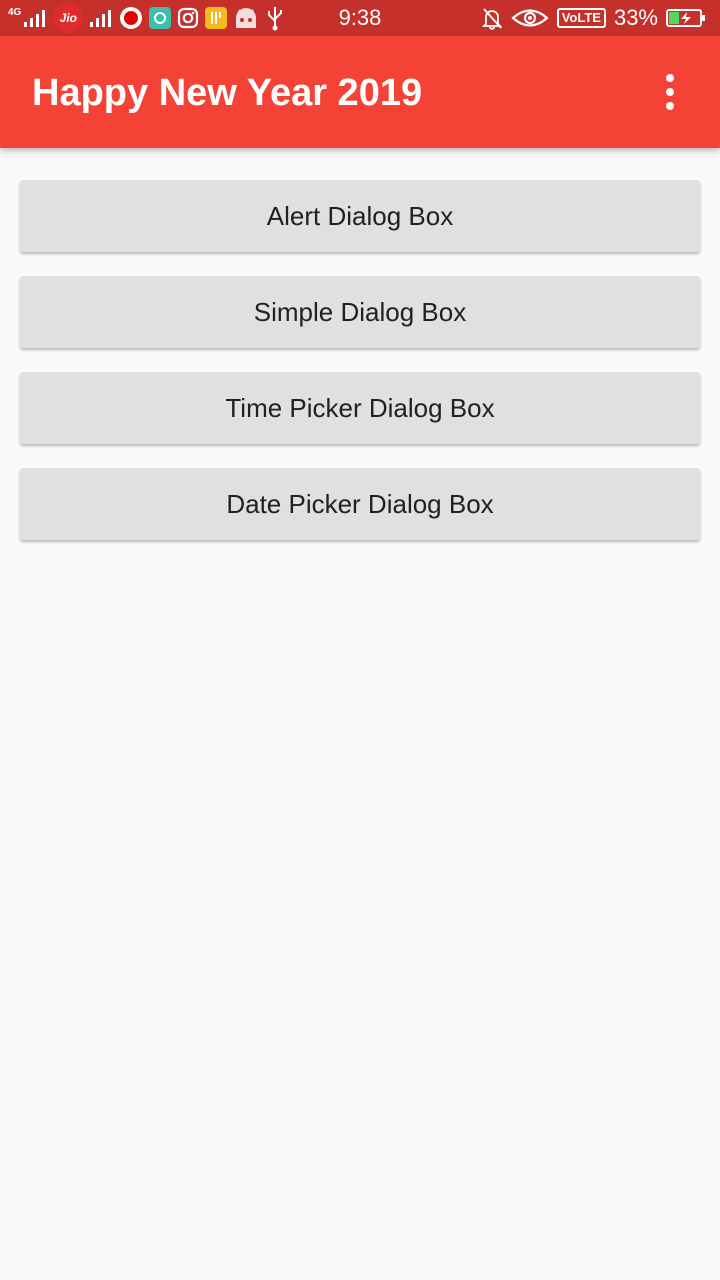 The width and height of the screenshot is (720, 1280). I want to click on status-bar-right-icons: VoLTE 33%, so click(593, 18).